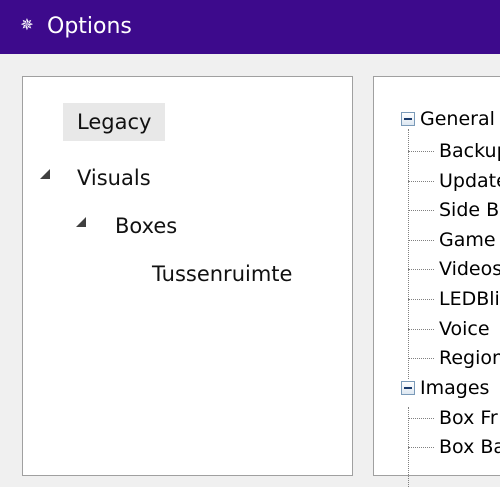 This screenshot has height=487, width=500. What do you see at coordinates (469, 210) in the screenshot?
I see `tree-node-side-b: Side B` at bounding box center [469, 210].